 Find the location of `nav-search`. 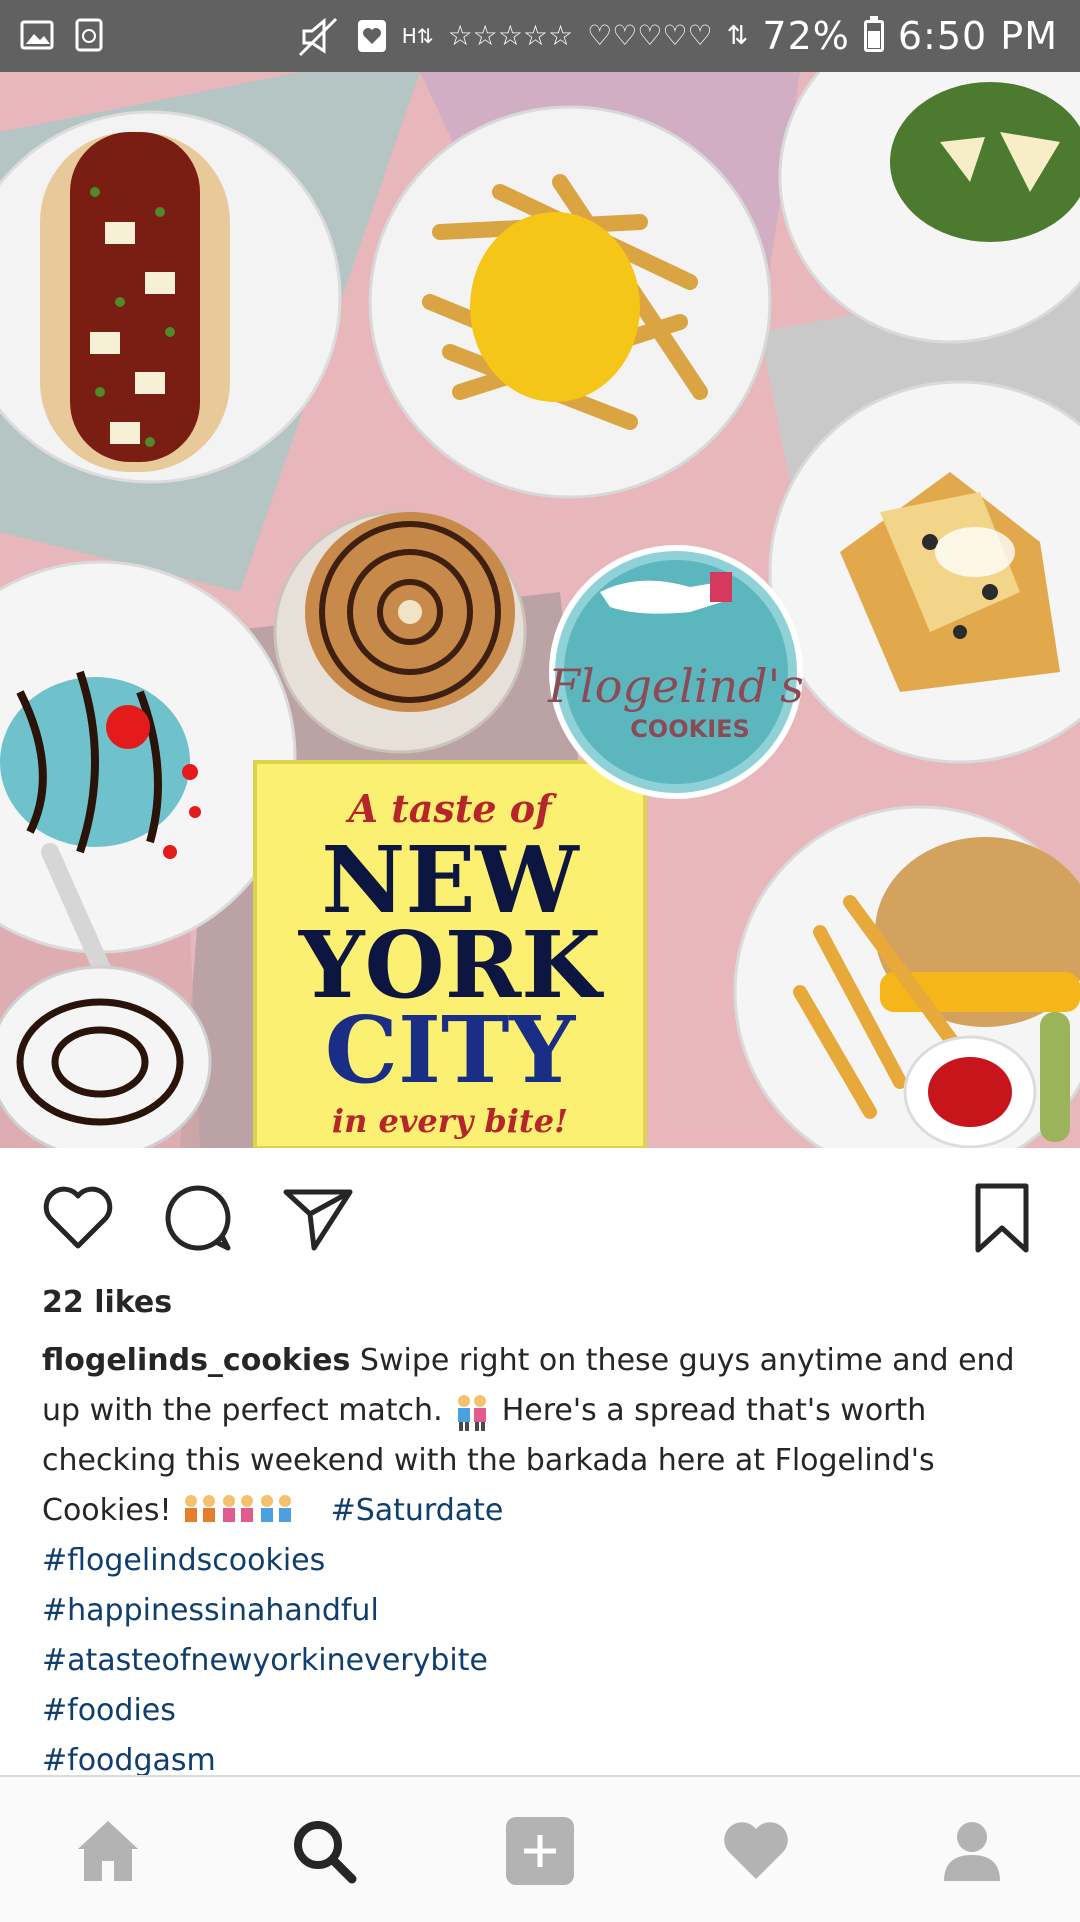

nav-search is located at coordinates (324, 1851).